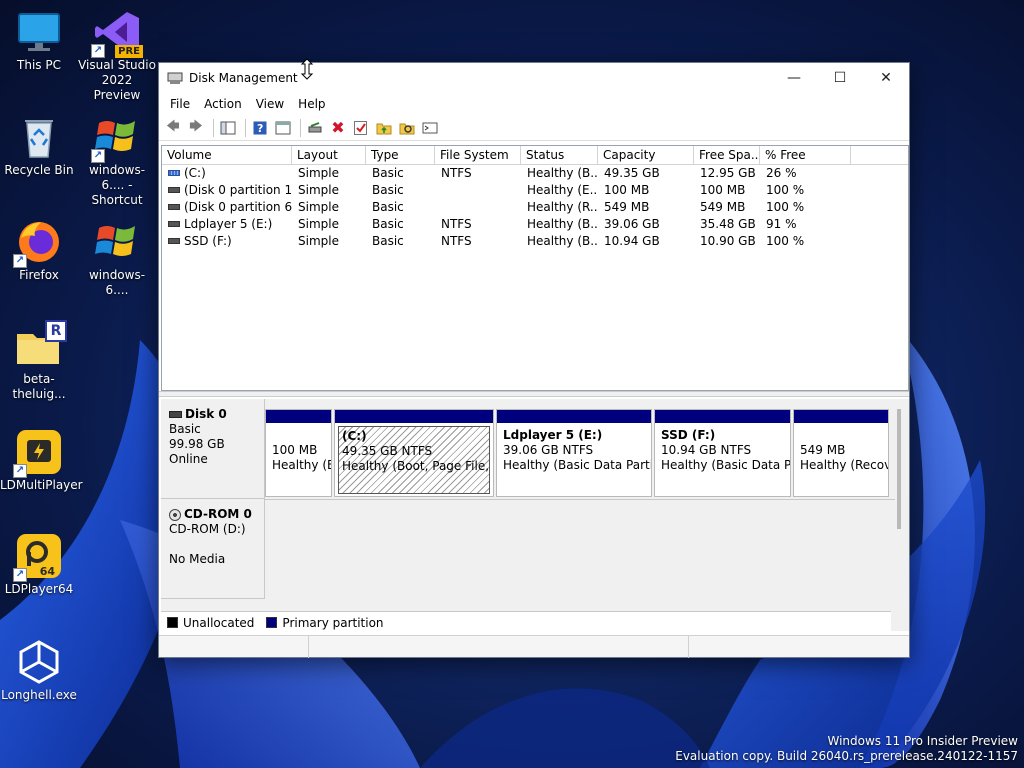 The width and height of the screenshot is (1024, 768). What do you see at coordinates (311, 104) in the screenshot?
I see `menu-help: Help` at bounding box center [311, 104].